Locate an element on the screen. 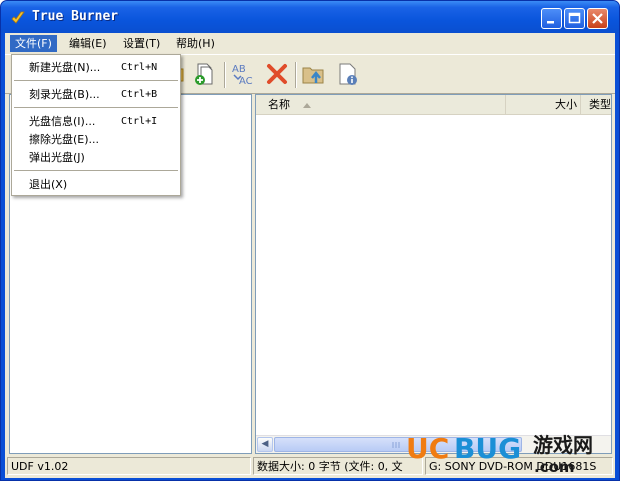 This screenshot has width=620, height=481. rename-icon: AB AC is located at coordinates (243, 74).